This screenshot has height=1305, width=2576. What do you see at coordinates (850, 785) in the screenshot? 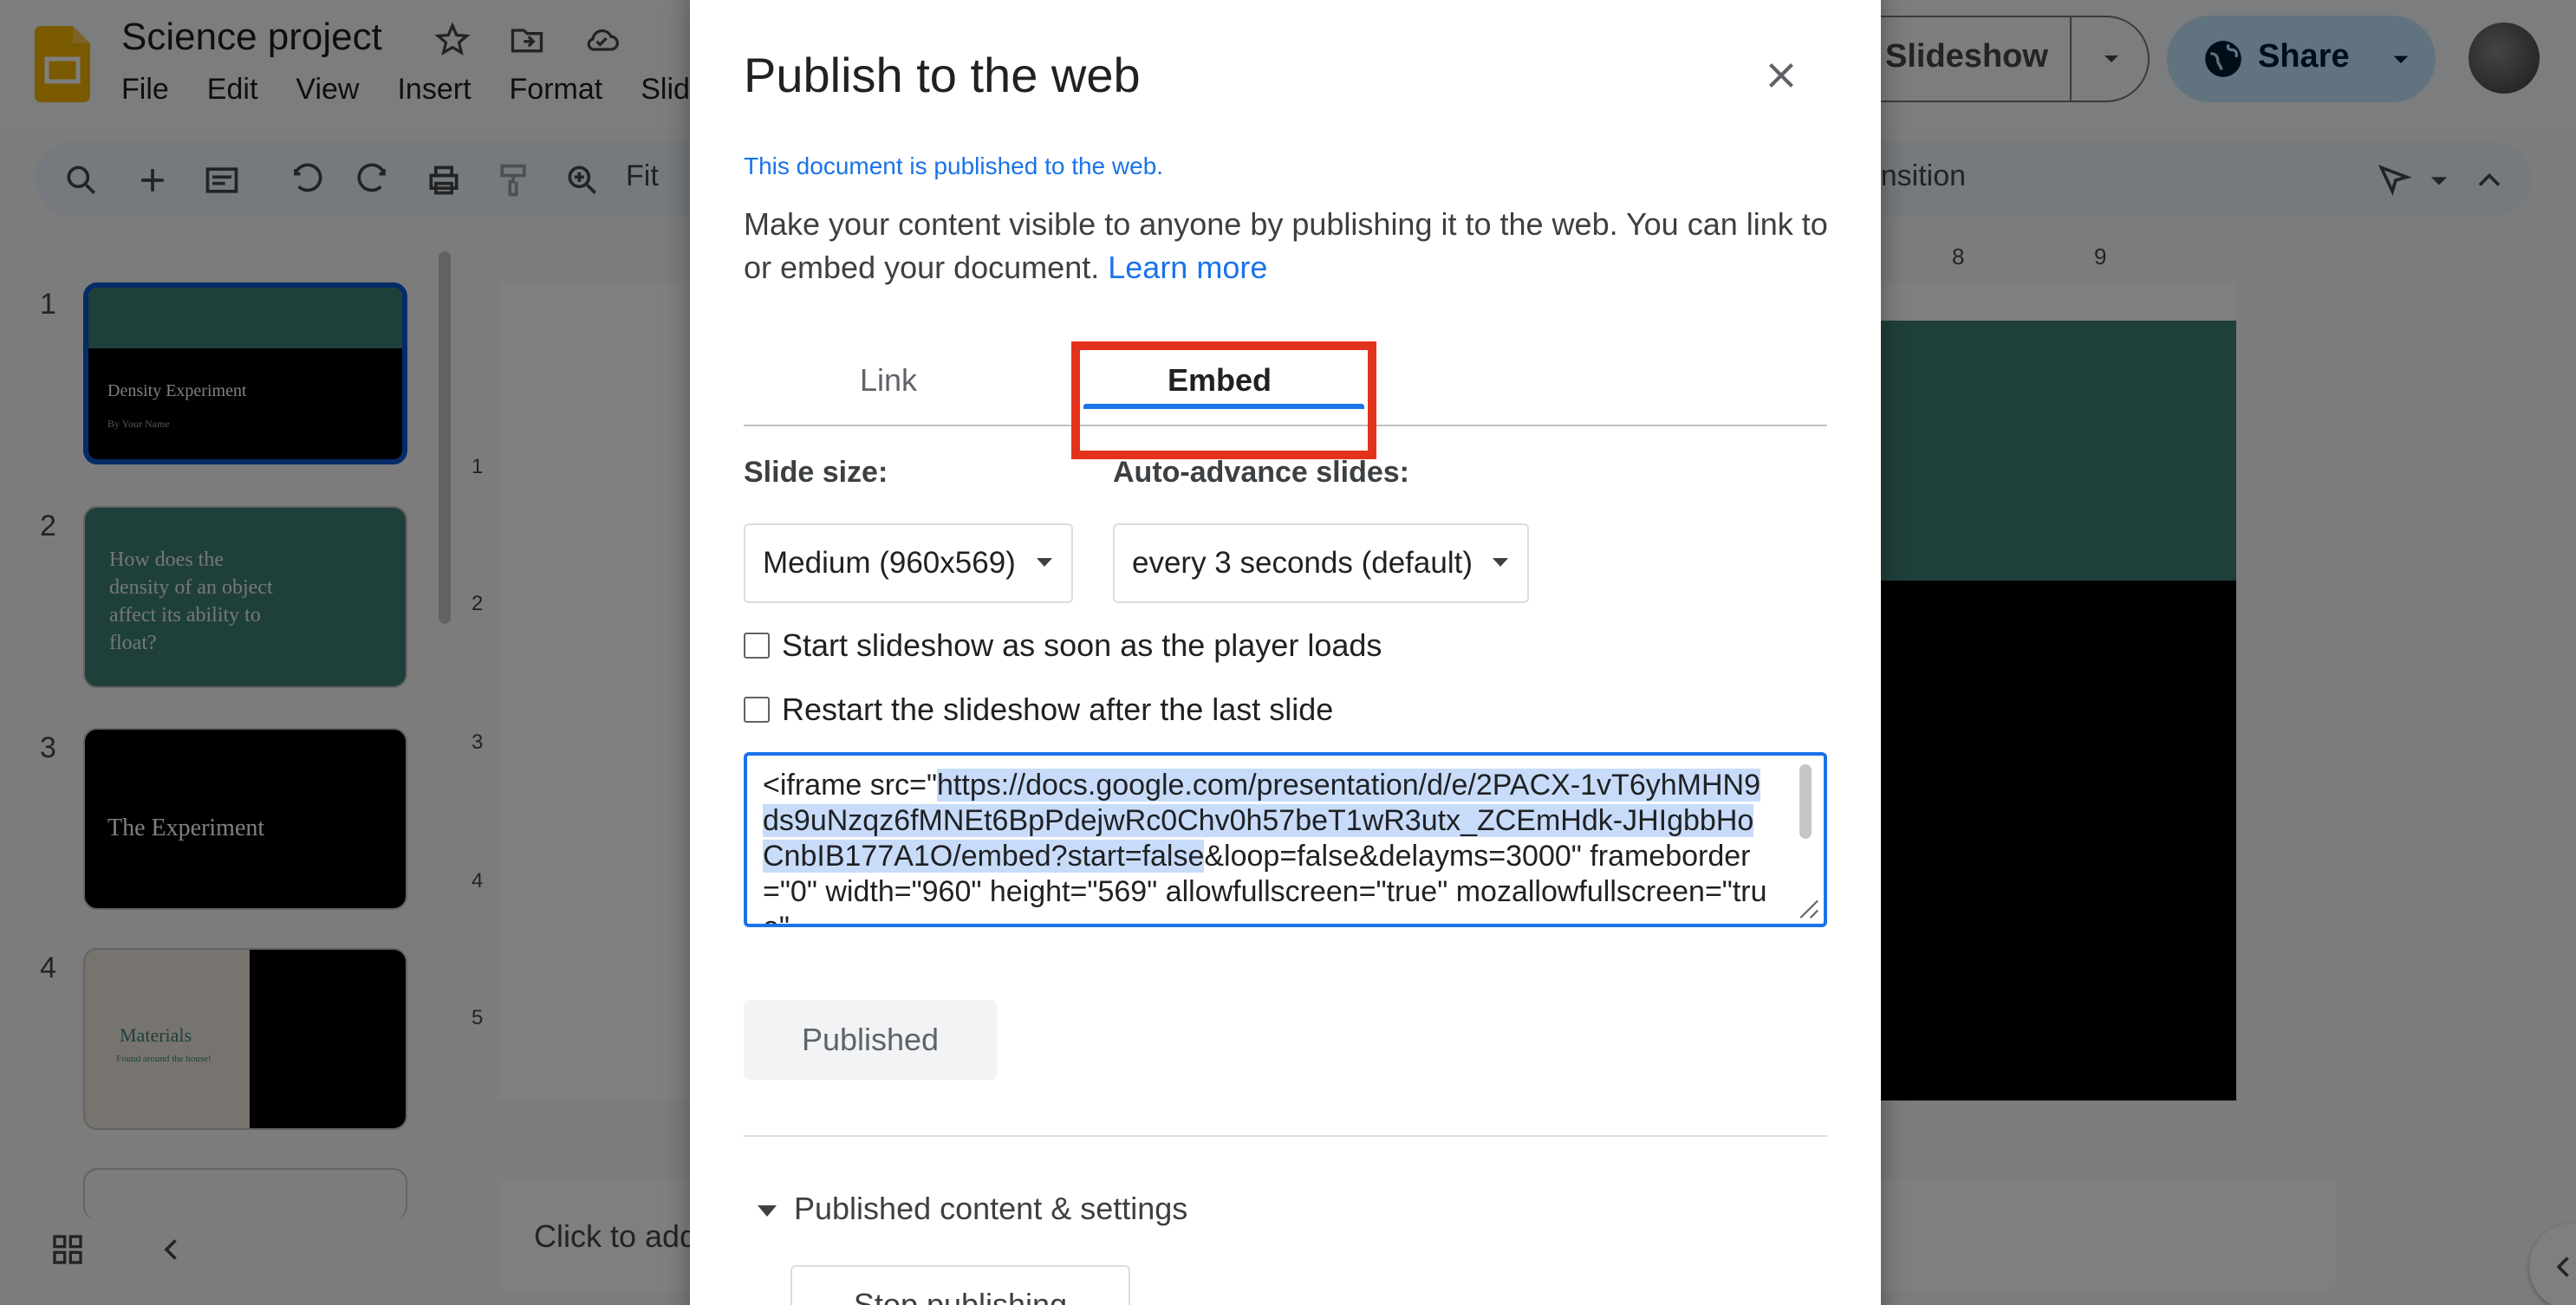
I see `embed-code-prefix: <iframe src="` at bounding box center [850, 785].